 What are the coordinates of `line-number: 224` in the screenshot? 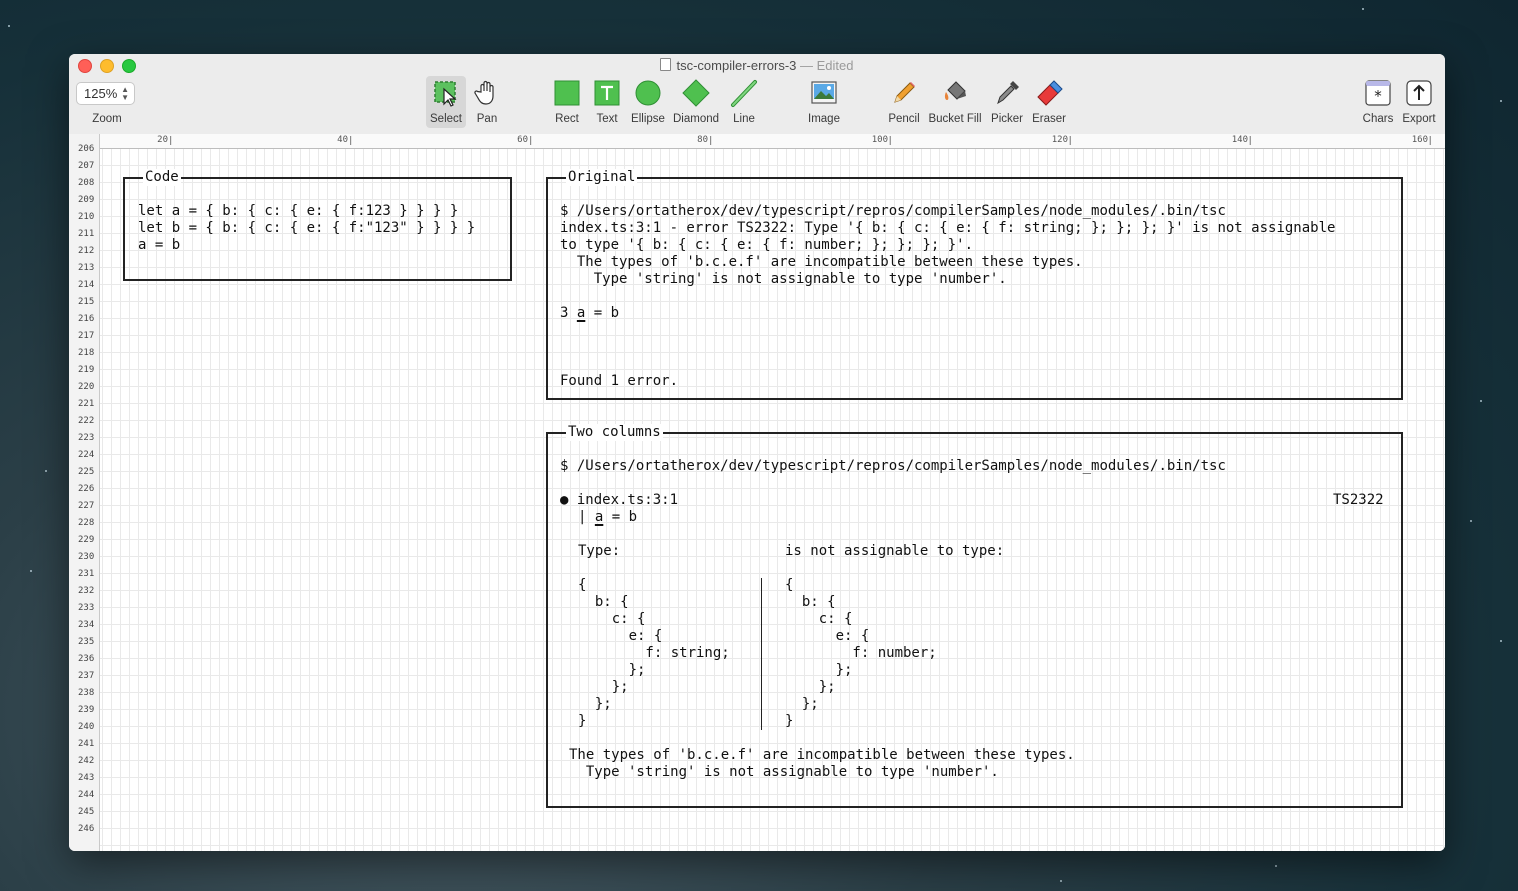 It's located at (86, 455).